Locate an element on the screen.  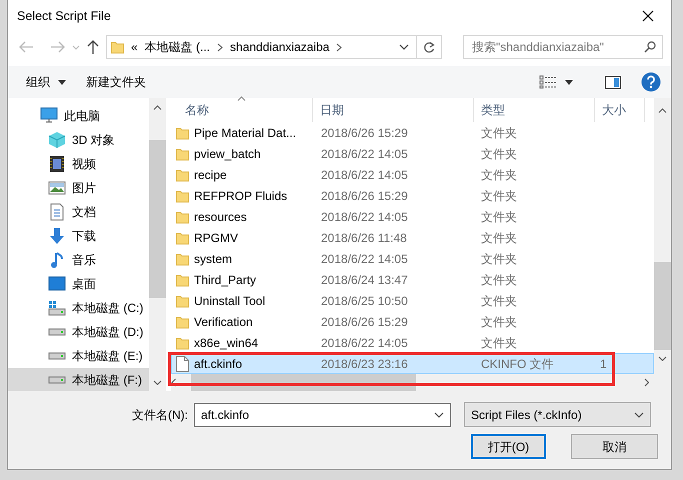
organize-button: 组织 is located at coordinates (46, 82).